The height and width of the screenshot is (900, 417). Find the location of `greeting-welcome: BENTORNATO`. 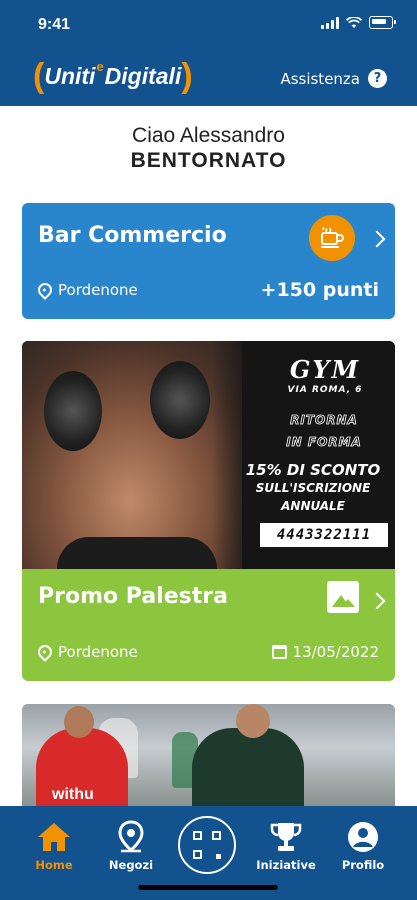

greeting-welcome: BENTORNATO is located at coordinates (208, 160).